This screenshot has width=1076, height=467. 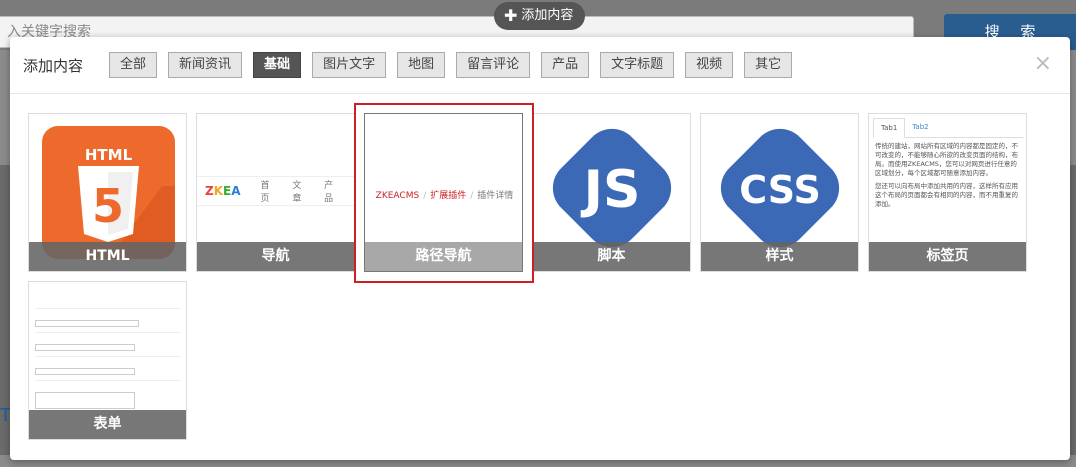 I want to click on tab-all: 全部, so click(x=133, y=65).